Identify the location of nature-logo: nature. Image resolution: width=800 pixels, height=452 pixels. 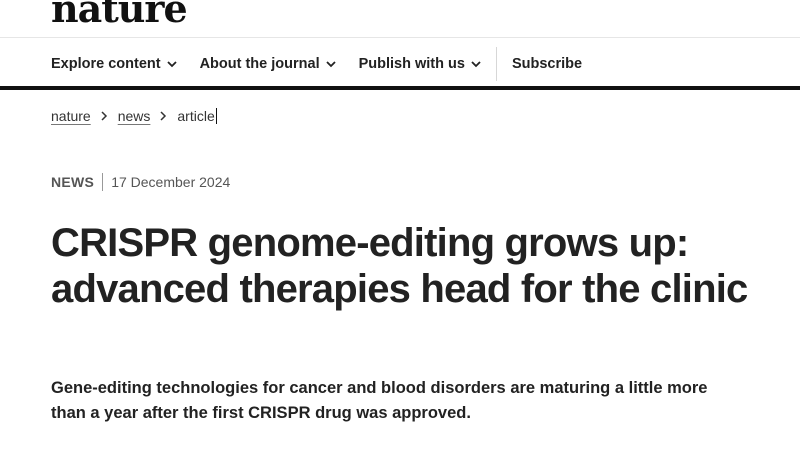
(119, 14).